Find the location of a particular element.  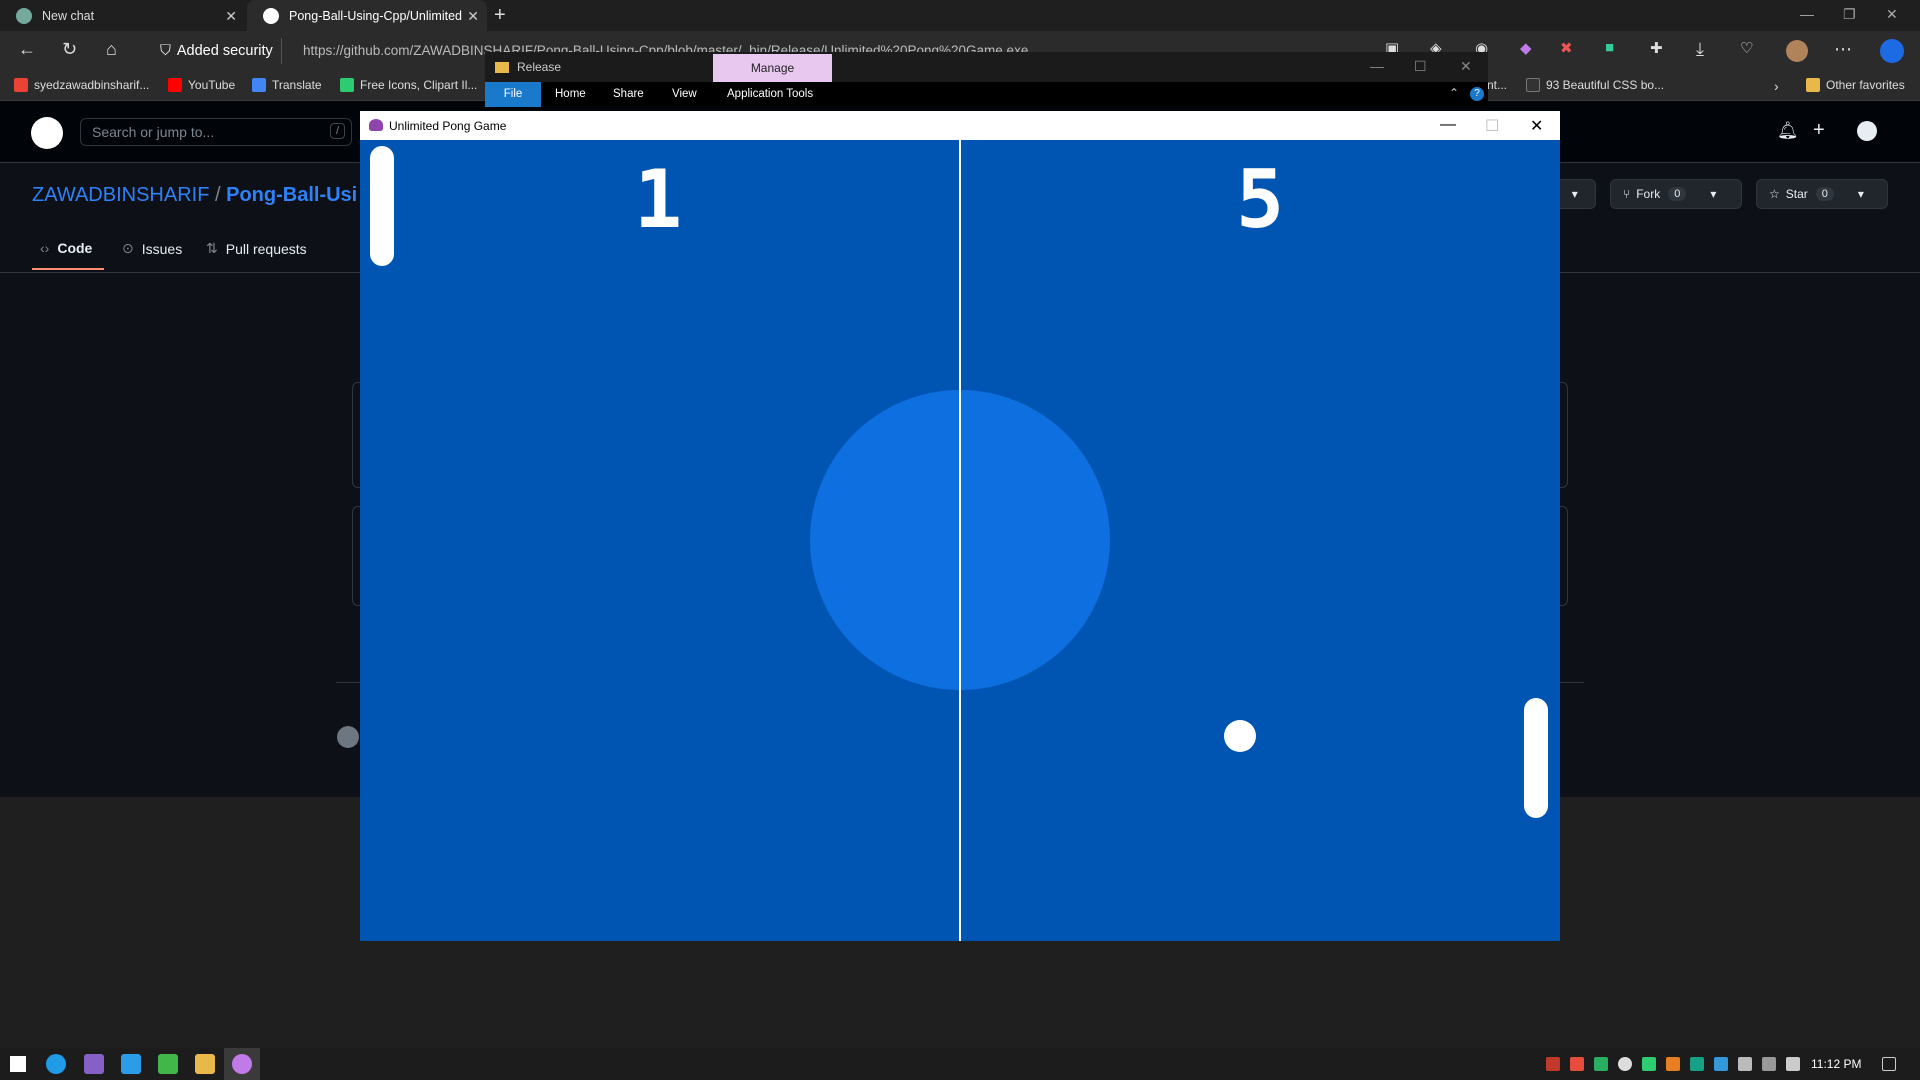

puzzle-icon: ✚ is located at coordinates (1656, 48).